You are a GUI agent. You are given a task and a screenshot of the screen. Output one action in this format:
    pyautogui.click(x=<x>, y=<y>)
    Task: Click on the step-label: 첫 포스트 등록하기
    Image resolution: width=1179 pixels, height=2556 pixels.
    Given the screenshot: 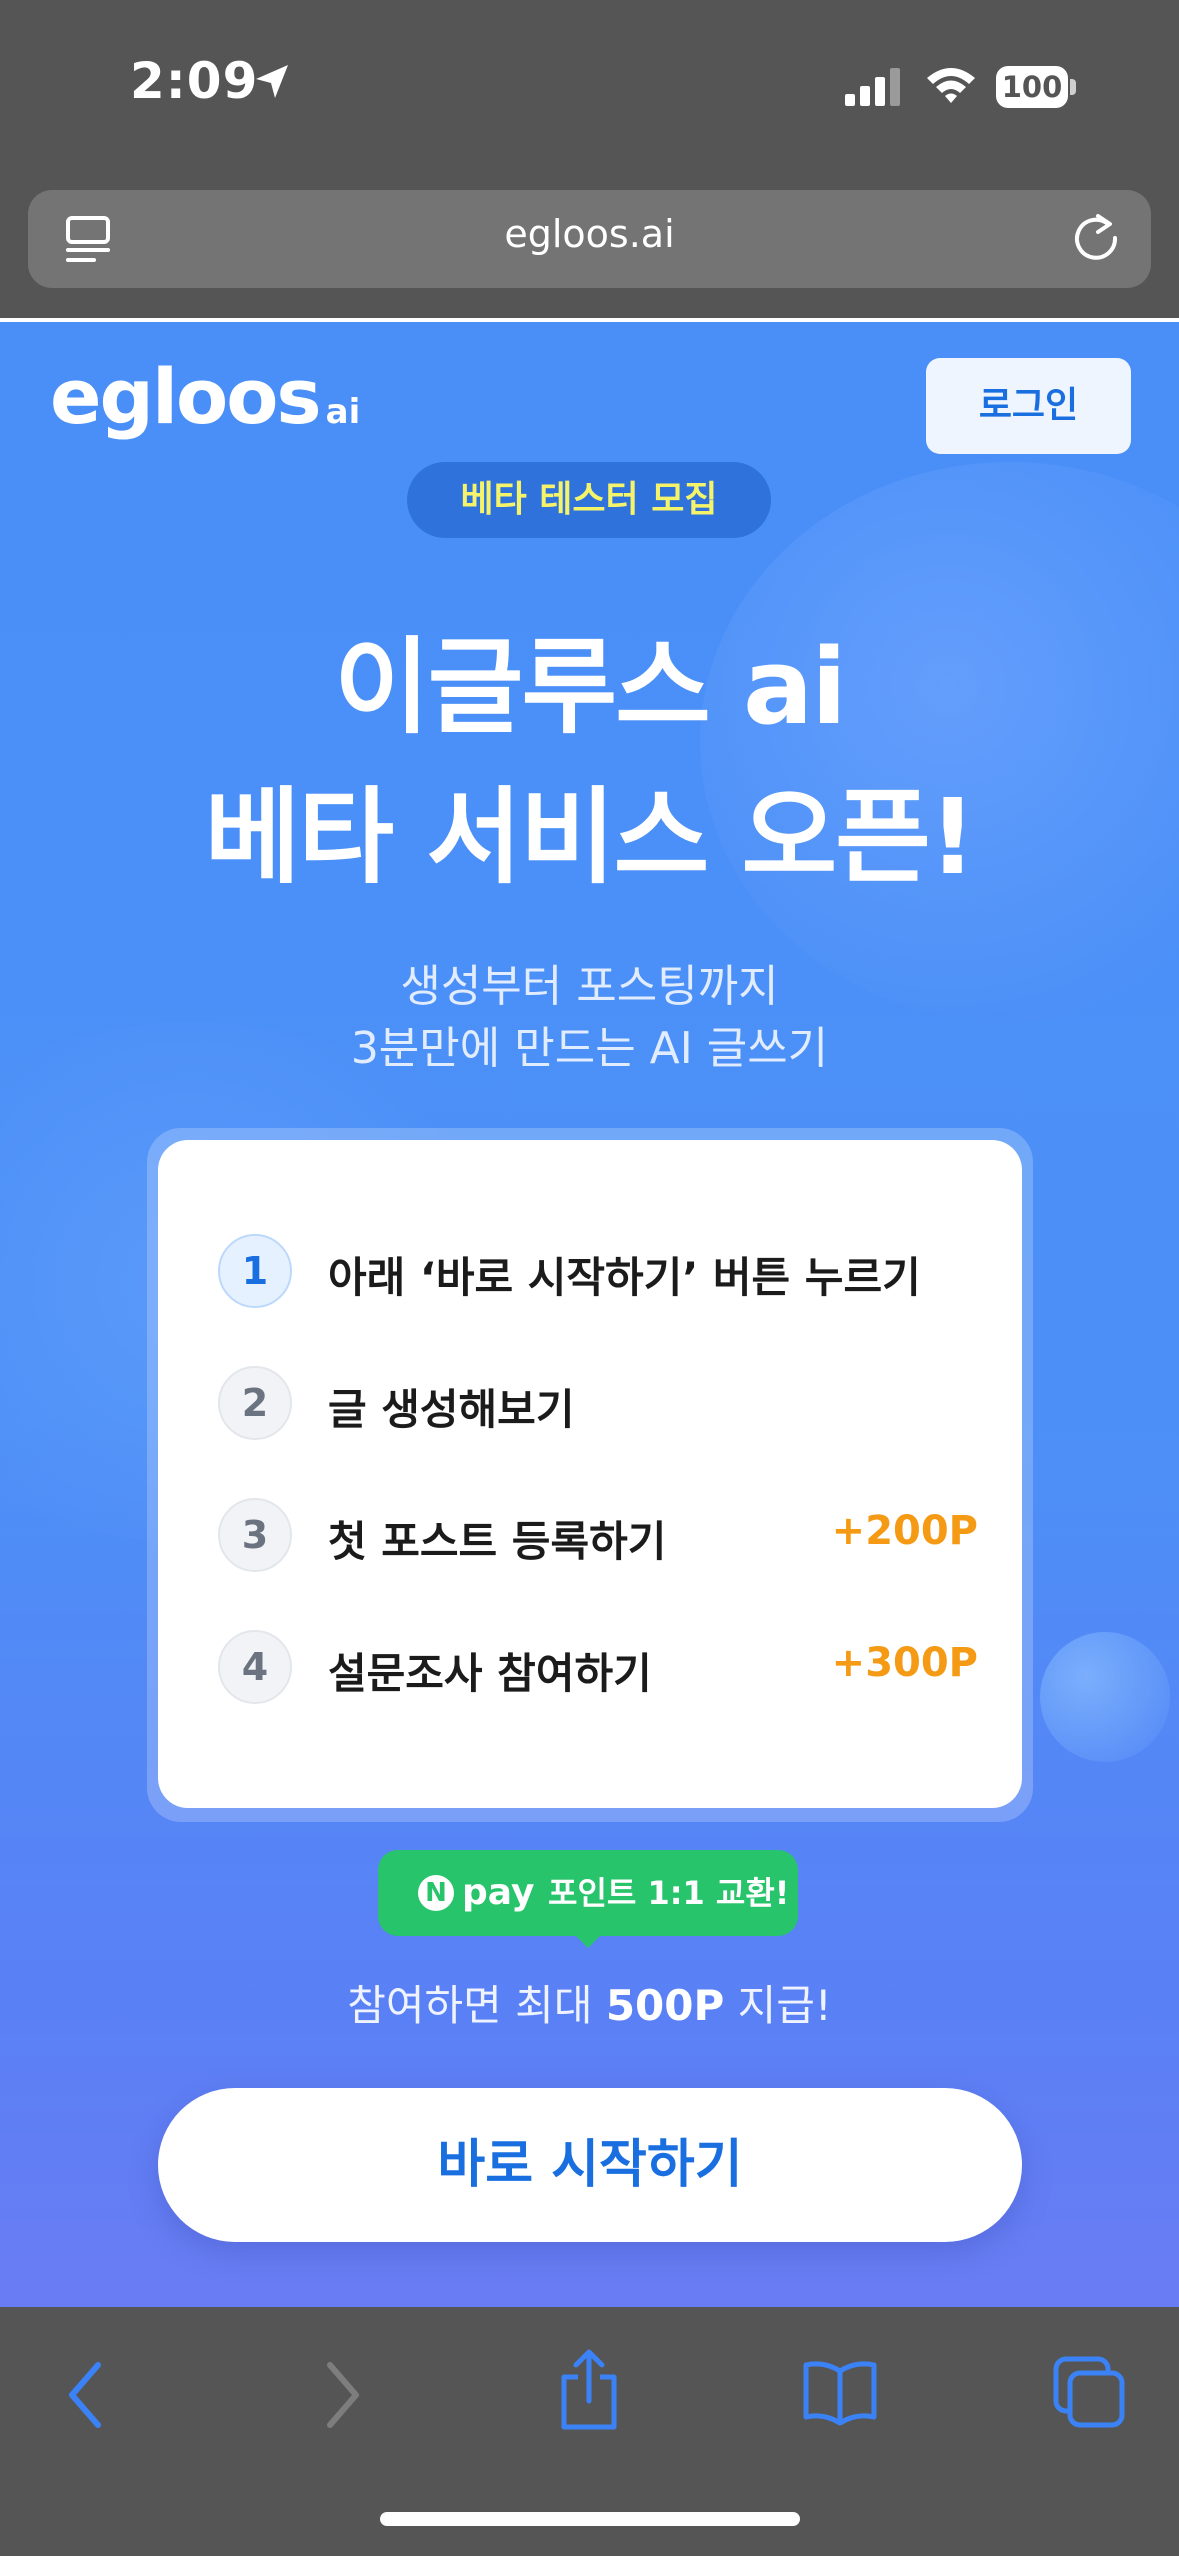 What is the action you would take?
    pyautogui.click(x=497, y=1541)
    